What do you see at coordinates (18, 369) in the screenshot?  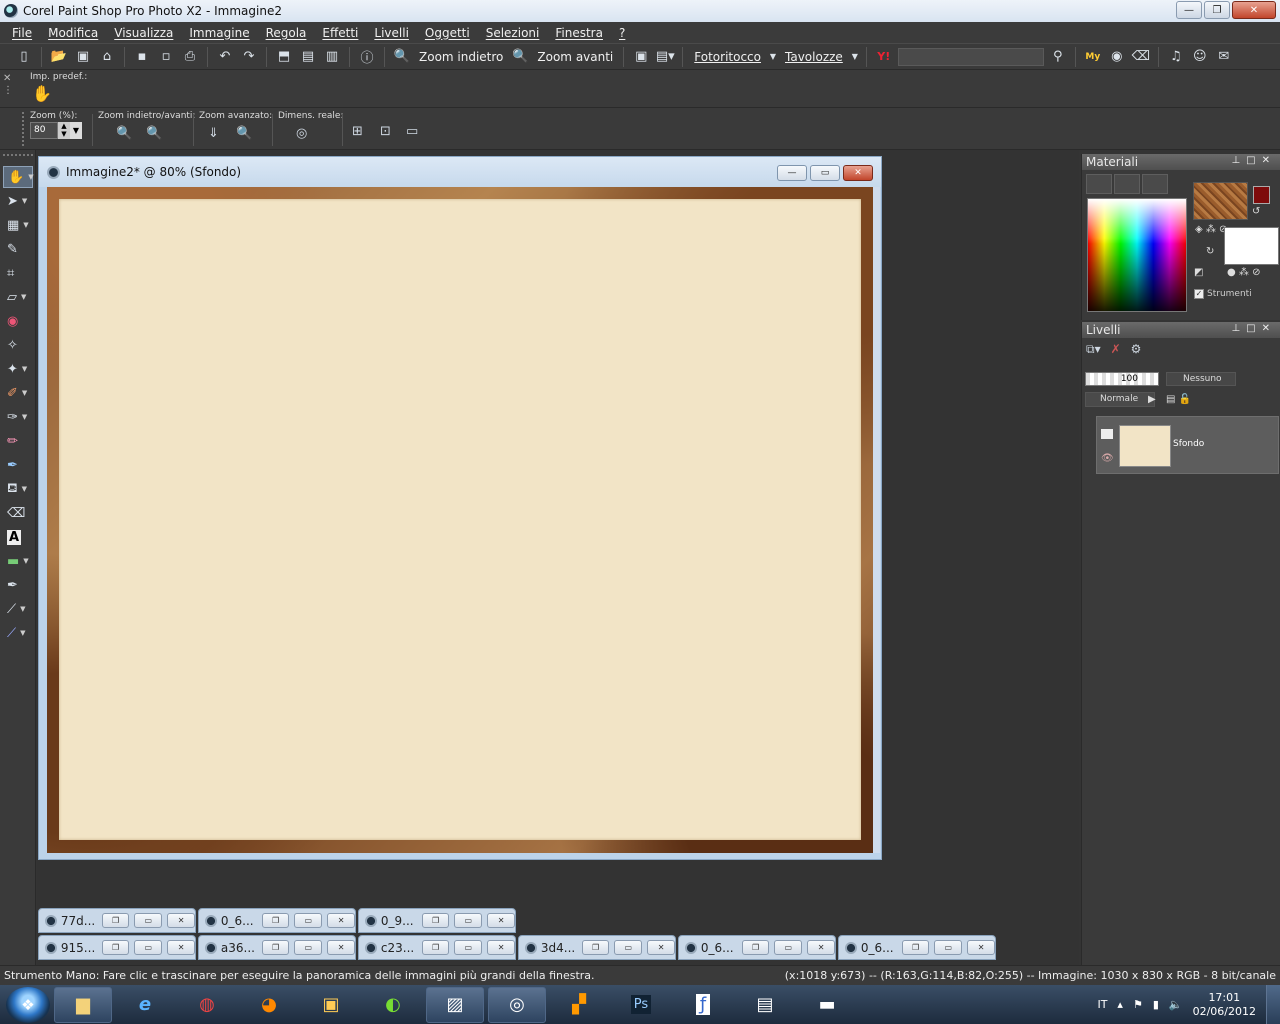 I see `clone-tool: ✦ ▼` at bounding box center [18, 369].